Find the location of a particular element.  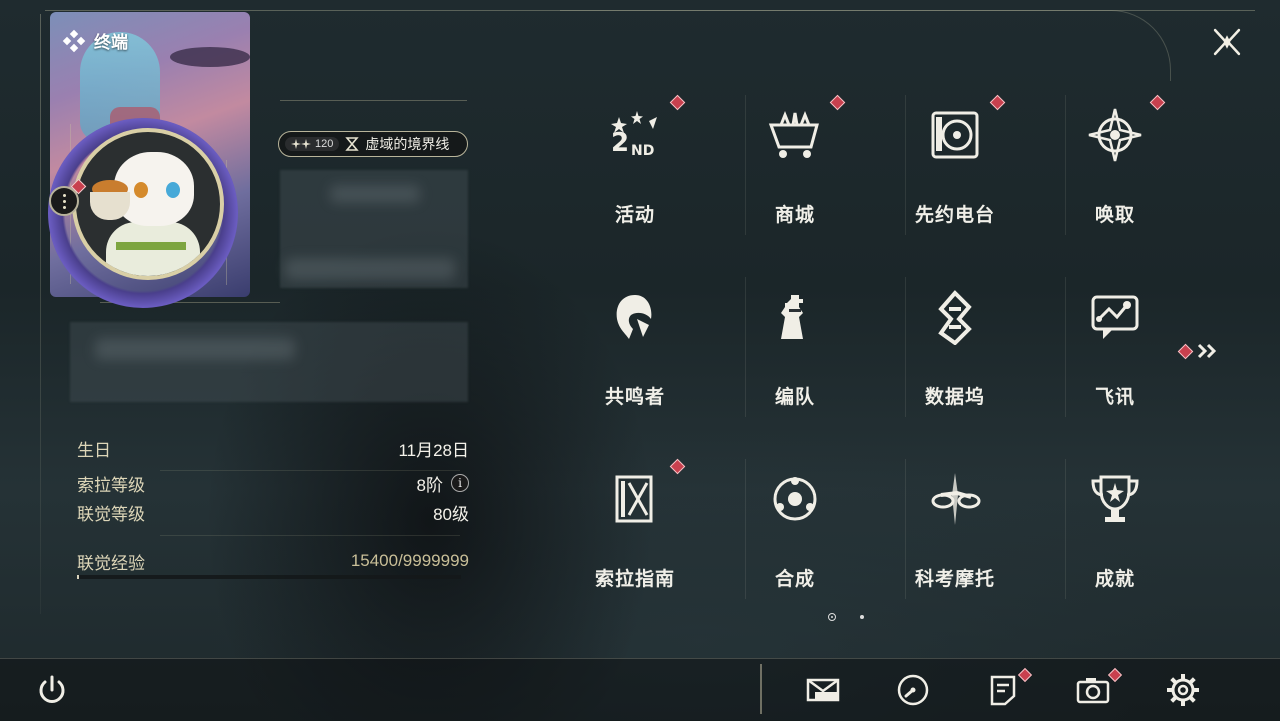

camera-icon is located at coordinates (1093, 691).